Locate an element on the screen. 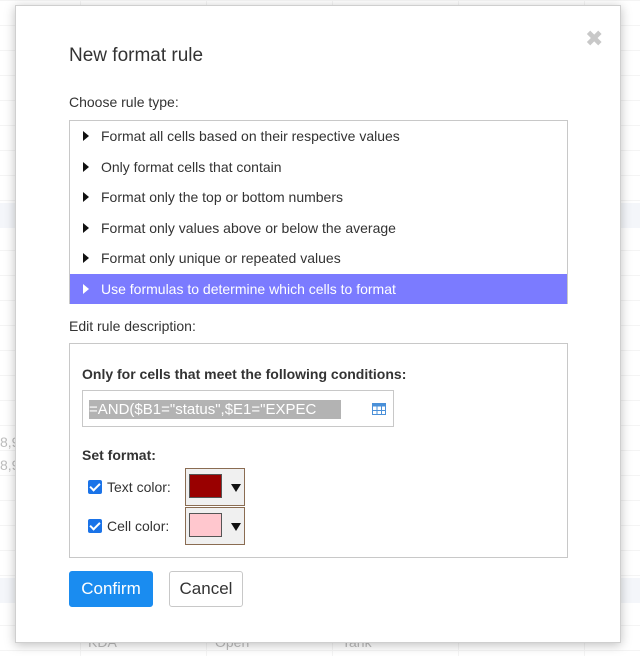 Image resolution: width=640 pixels, height=656 pixels. cell-color-picker is located at coordinates (215, 526).